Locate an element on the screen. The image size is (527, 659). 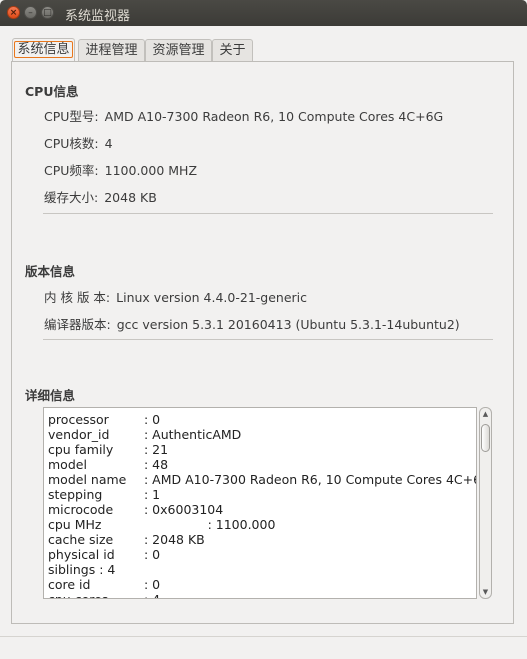
detail-value: : 2048 KB is located at coordinates (174, 539).